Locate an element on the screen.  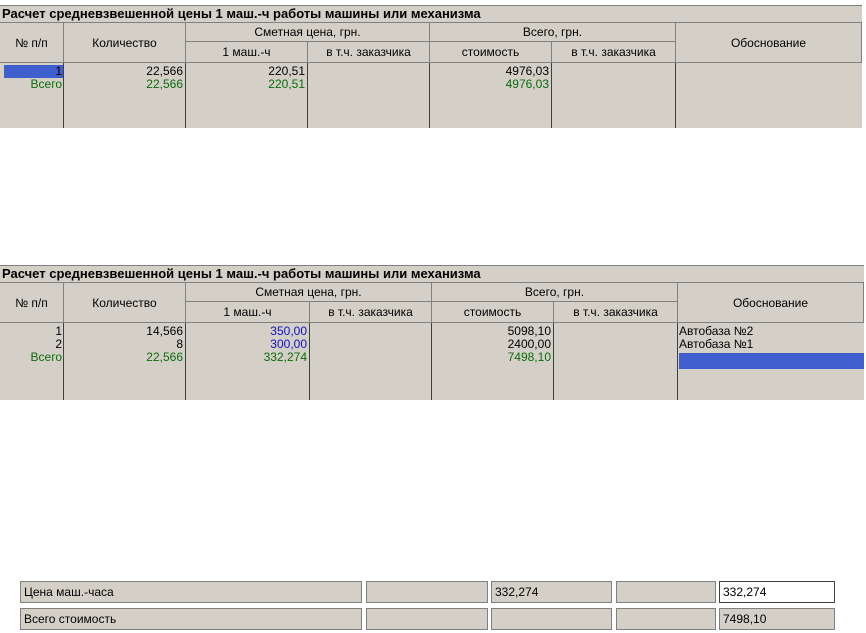
summary-label: Всего стоимость is located at coordinates (191, 619).